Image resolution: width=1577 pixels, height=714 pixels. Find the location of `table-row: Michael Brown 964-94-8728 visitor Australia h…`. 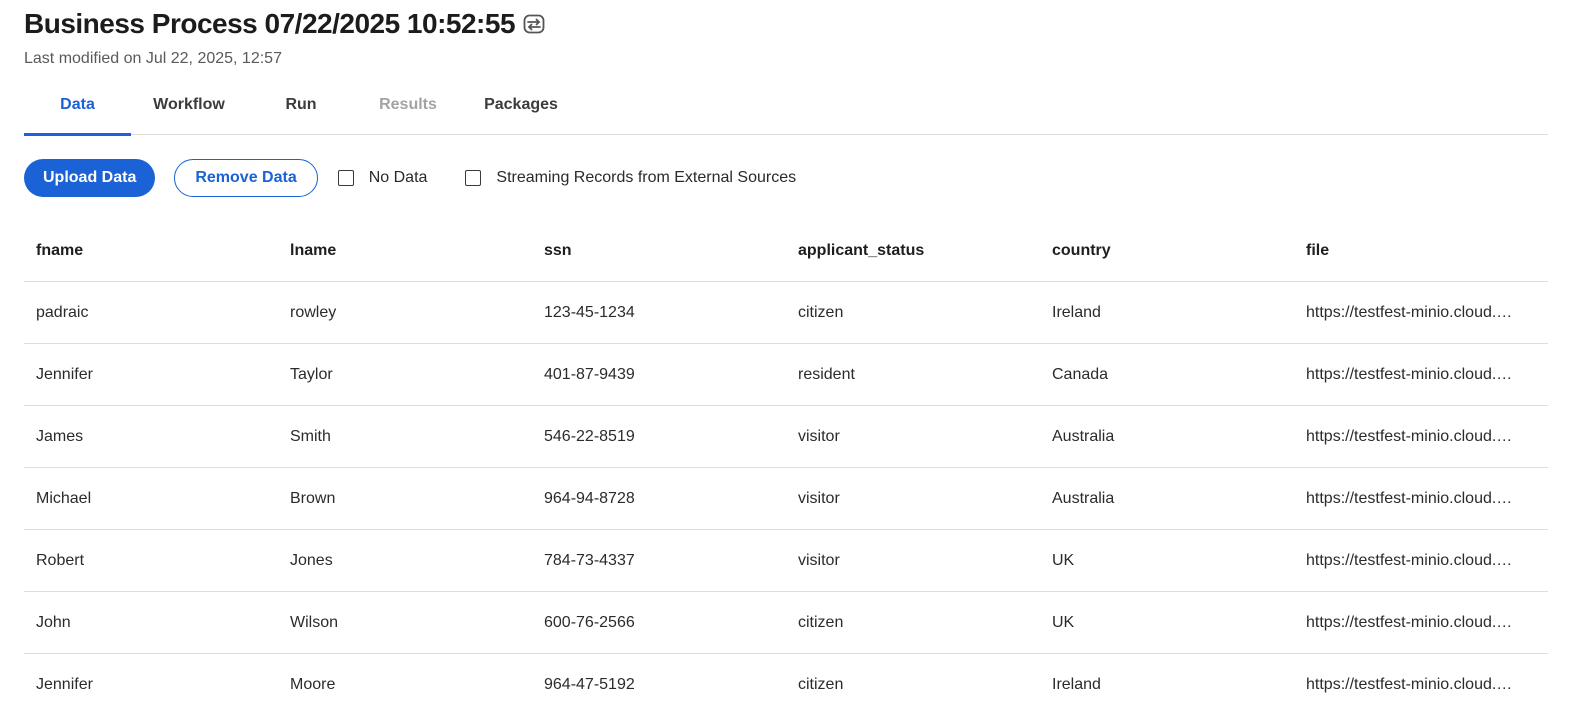

table-row: Michael Brown 964-94-8728 visitor Australia h… is located at coordinates (786, 499).